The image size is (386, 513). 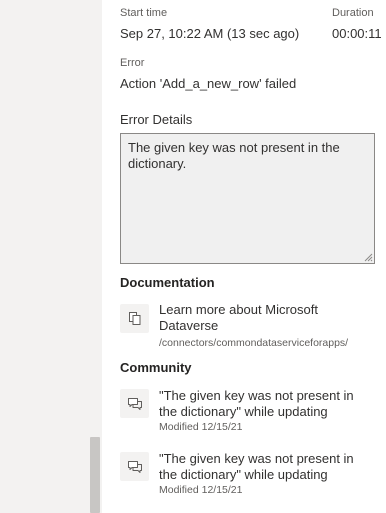 What do you see at coordinates (156, 119) in the screenshot?
I see `error-details-title: Error Details` at bounding box center [156, 119].